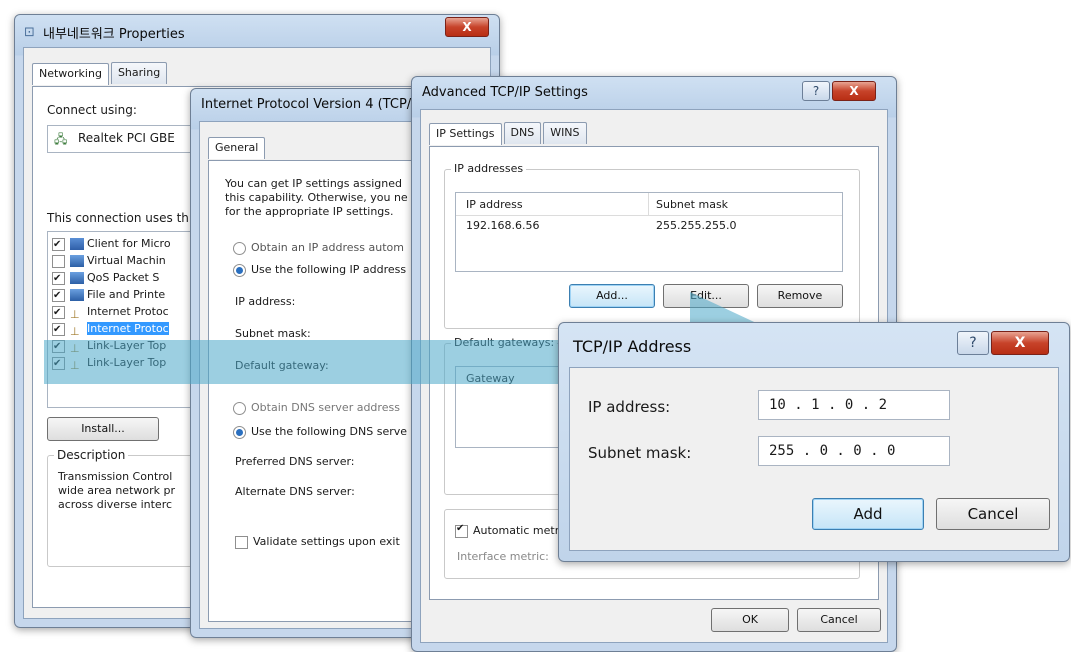 This screenshot has width=1071, height=652. Describe the element at coordinates (494, 204) in the screenshot. I see `column-header-ip: IP address` at that location.